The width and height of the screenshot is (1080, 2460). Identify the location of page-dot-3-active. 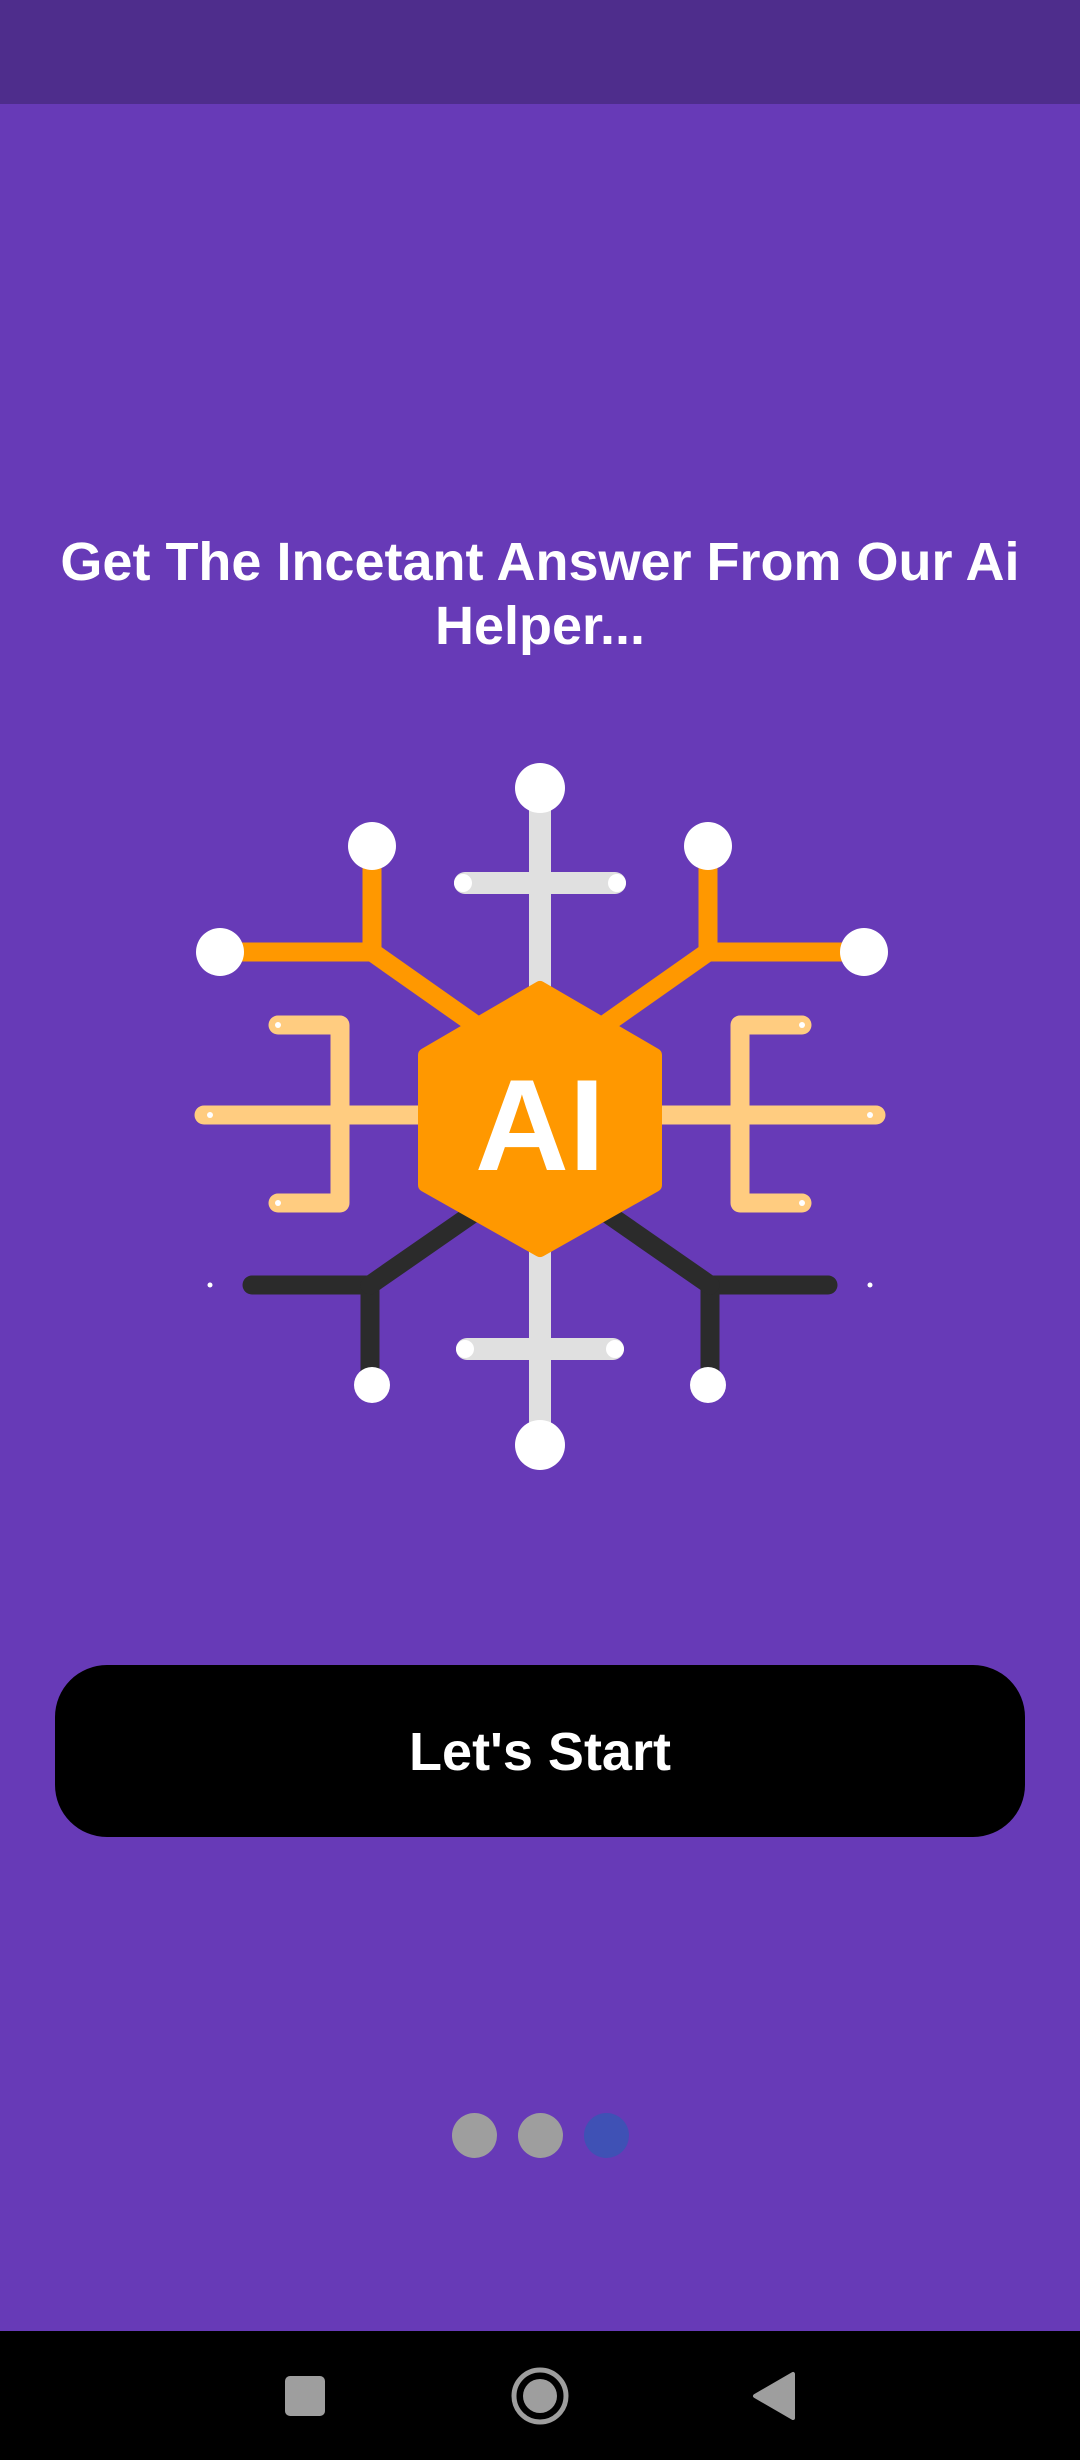
(606, 2135).